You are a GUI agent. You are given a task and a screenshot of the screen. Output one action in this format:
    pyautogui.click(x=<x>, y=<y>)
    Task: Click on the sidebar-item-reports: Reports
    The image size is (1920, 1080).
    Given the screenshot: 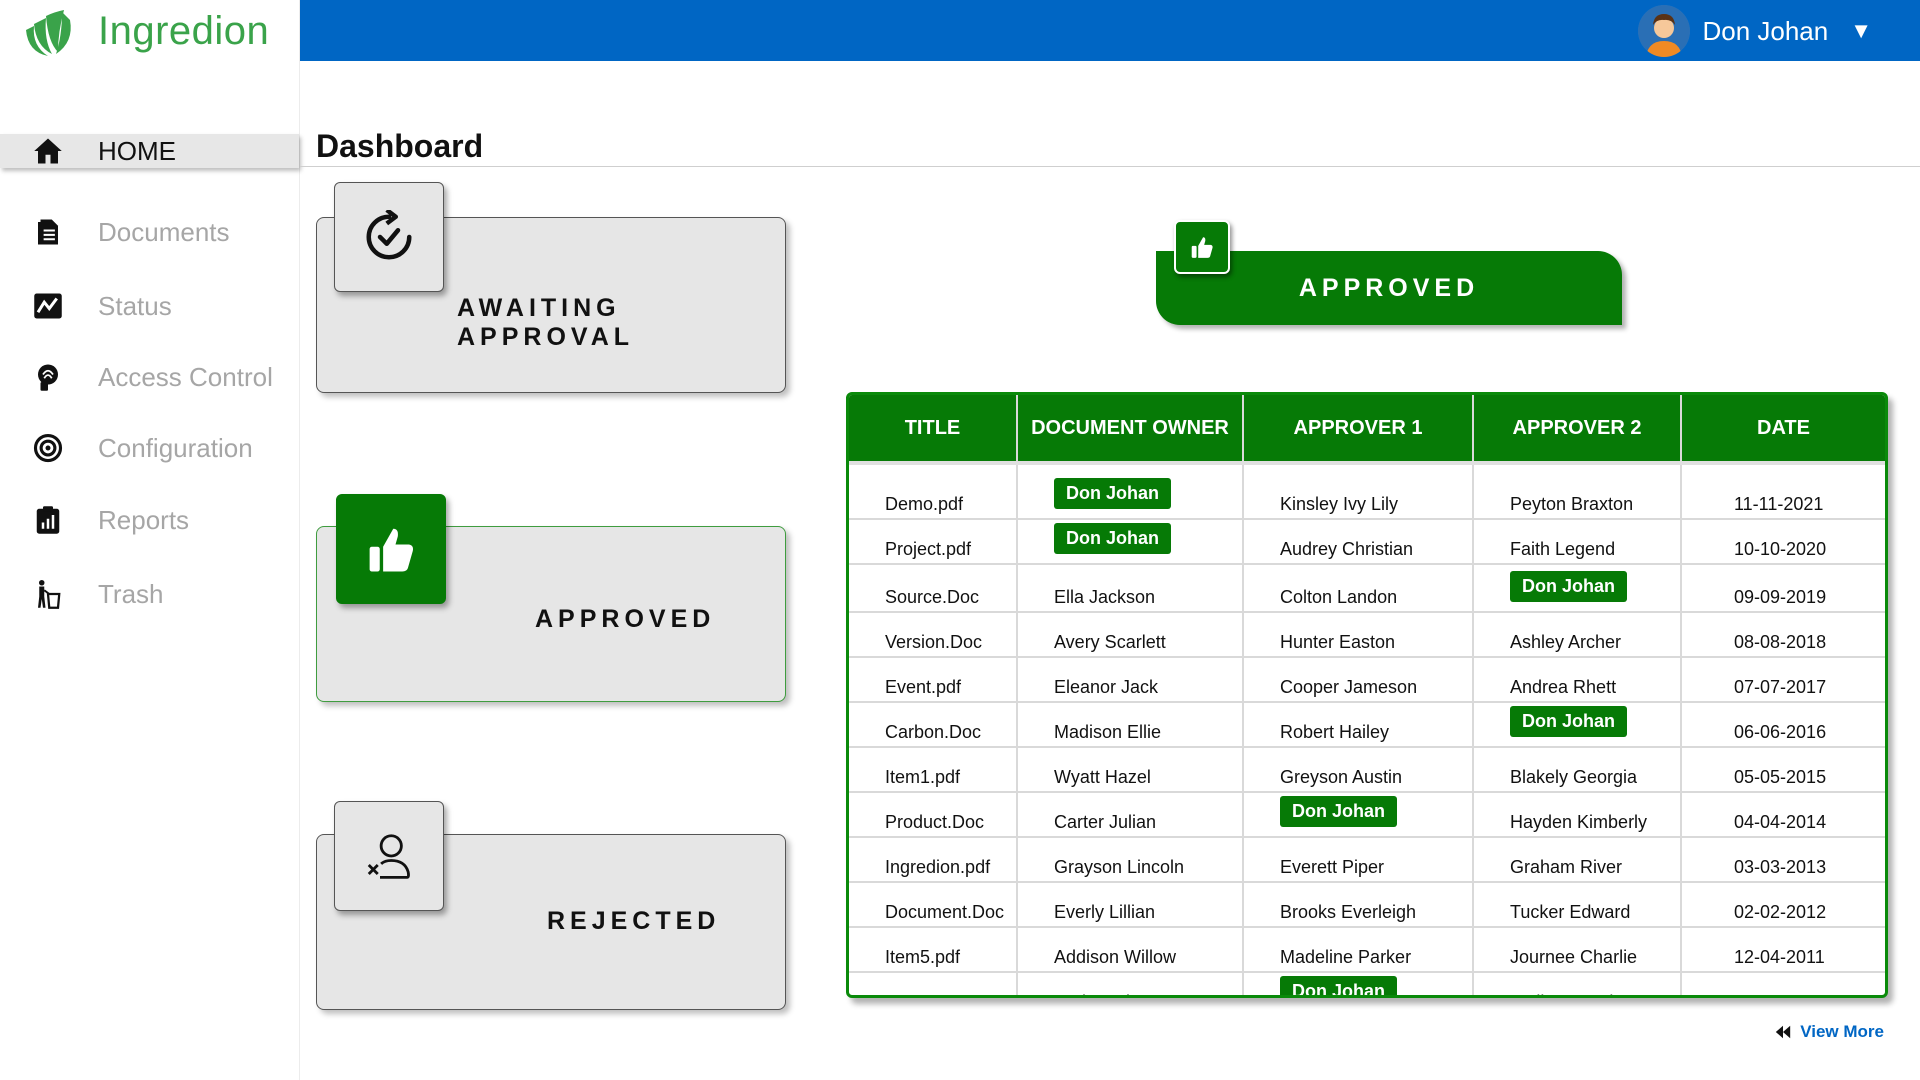 What is the action you would take?
    pyautogui.click(x=149, y=520)
    